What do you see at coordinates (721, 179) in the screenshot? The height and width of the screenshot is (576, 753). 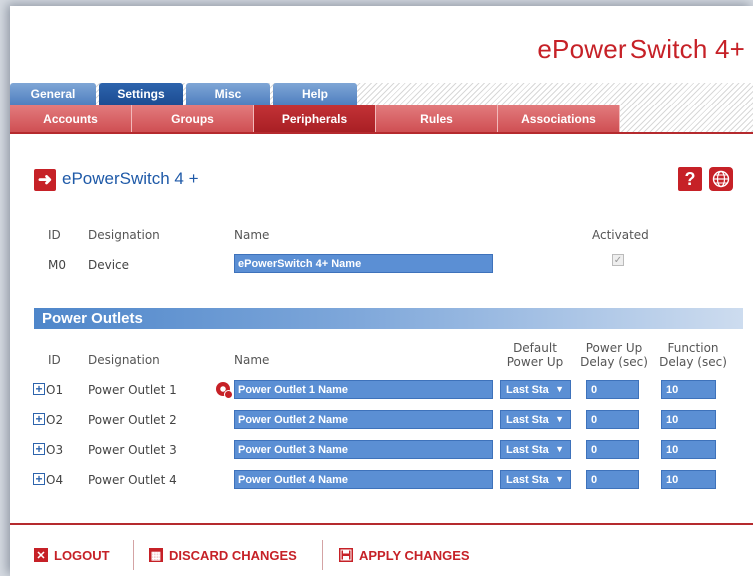 I see `globe-icon` at bounding box center [721, 179].